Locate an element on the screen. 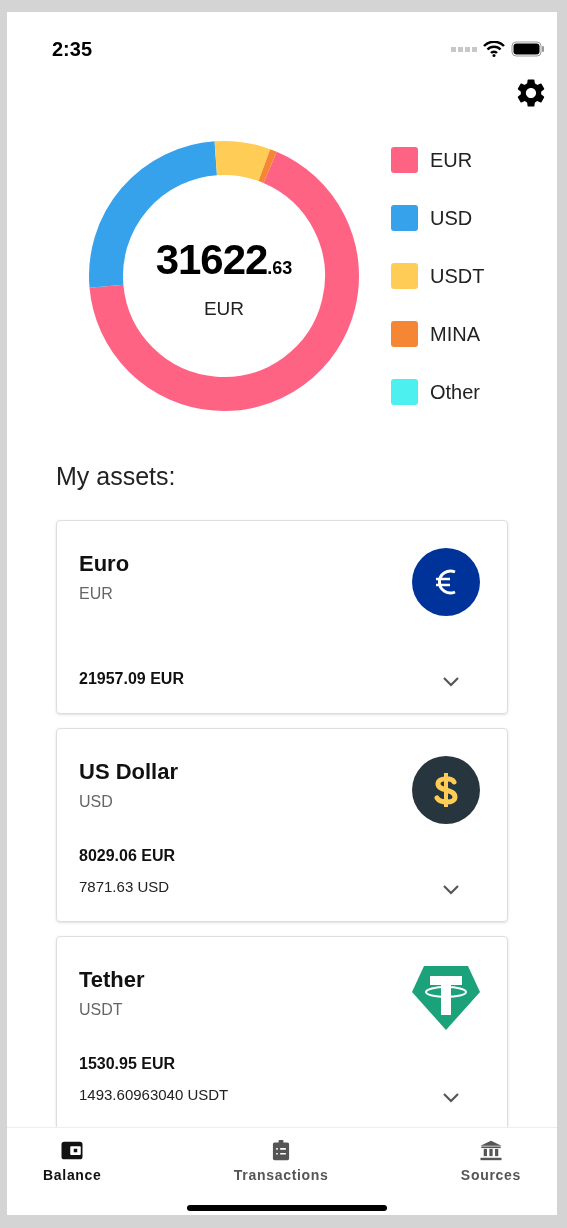 The height and width of the screenshot is (1228, 567). tab-button: Balance is located at coordinates (72, 1163).